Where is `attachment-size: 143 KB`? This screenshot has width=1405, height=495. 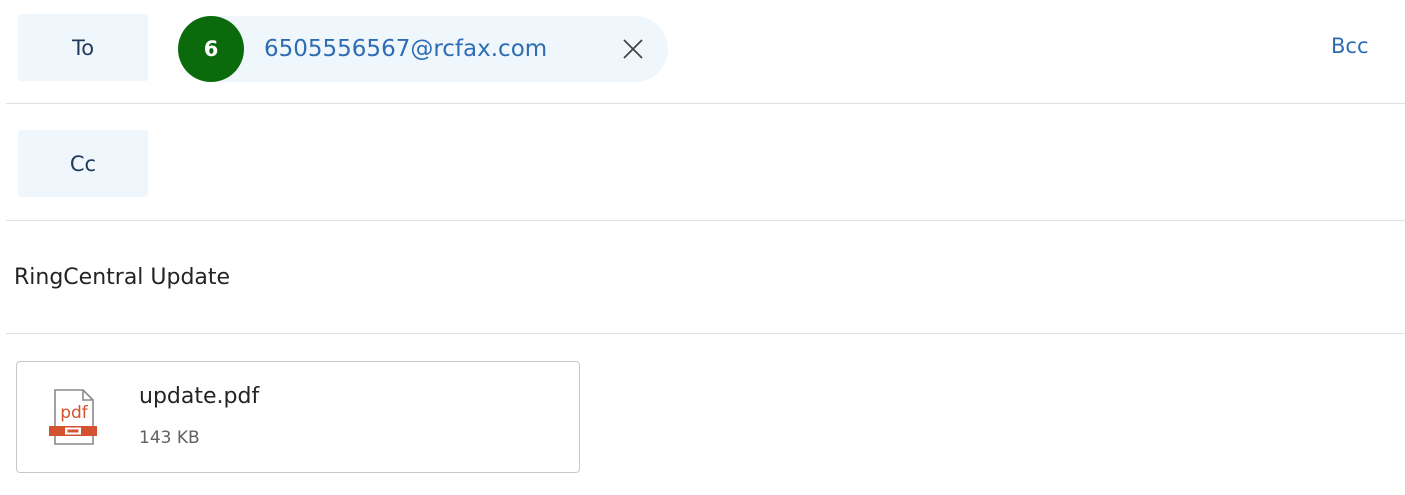
attachment-size: 143 KB is located at coordinates (169, 438).